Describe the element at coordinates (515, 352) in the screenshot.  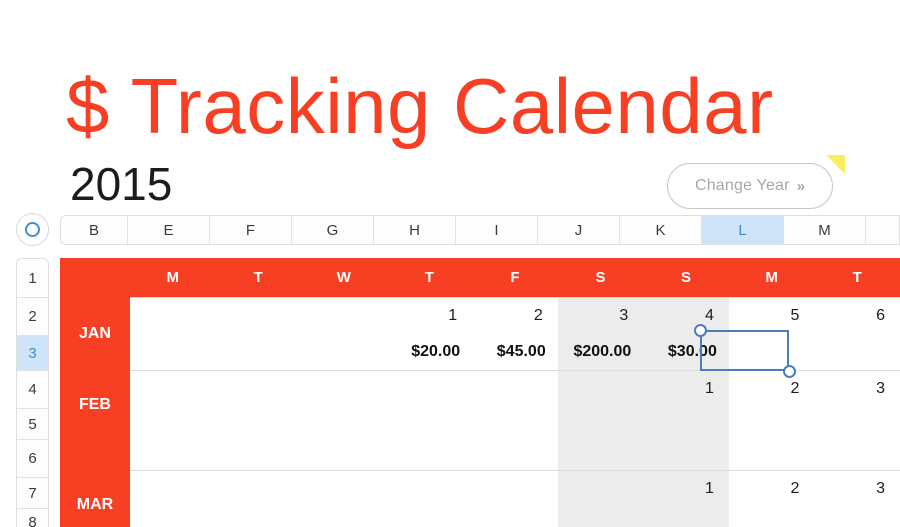
I see `amount-cell-jan-4: $45.00` at that location.